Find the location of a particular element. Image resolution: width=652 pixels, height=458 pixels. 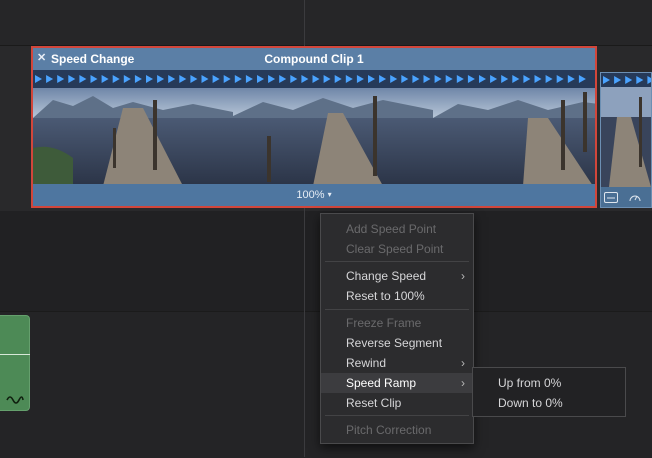

menu-item-change-speed: Change Speed › is located at coordinates (397, 276).